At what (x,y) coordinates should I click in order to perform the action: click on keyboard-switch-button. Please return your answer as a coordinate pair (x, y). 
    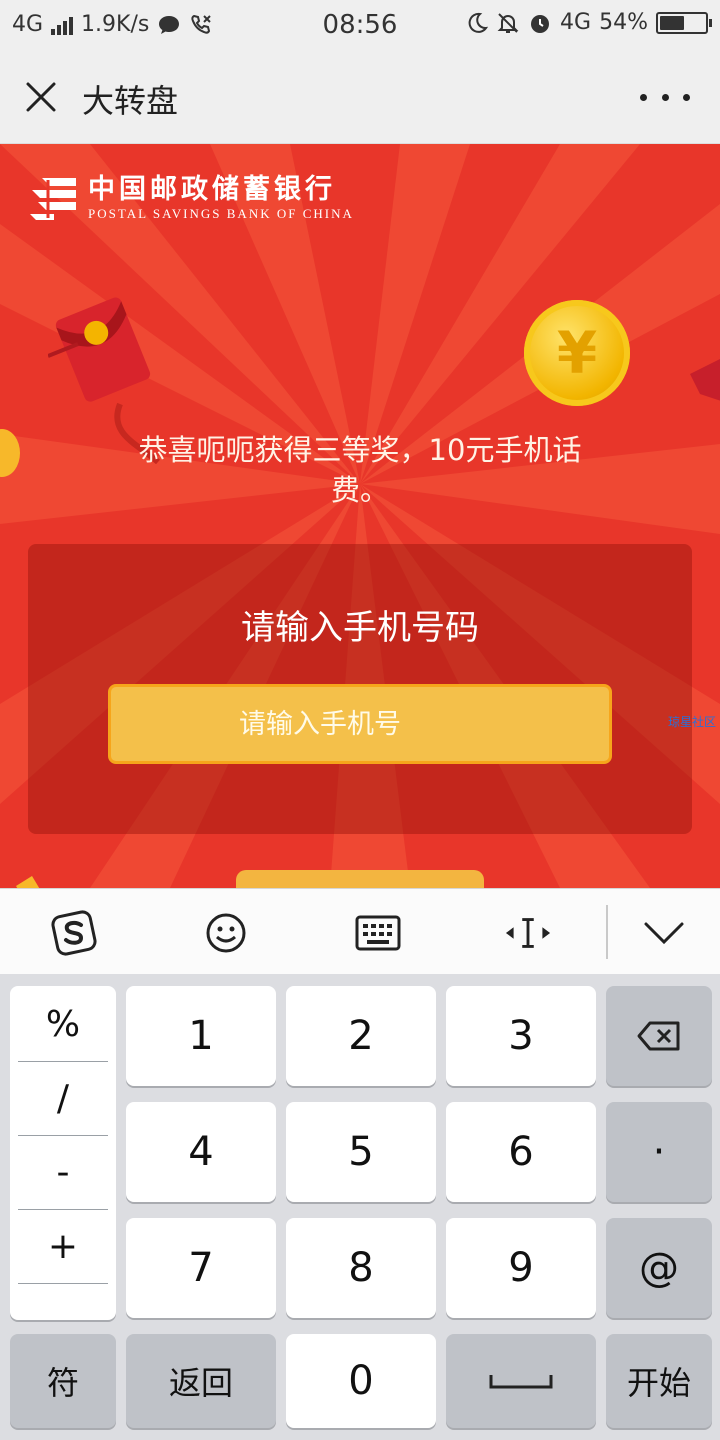
    Looking at the image, I should click on (378, 933).